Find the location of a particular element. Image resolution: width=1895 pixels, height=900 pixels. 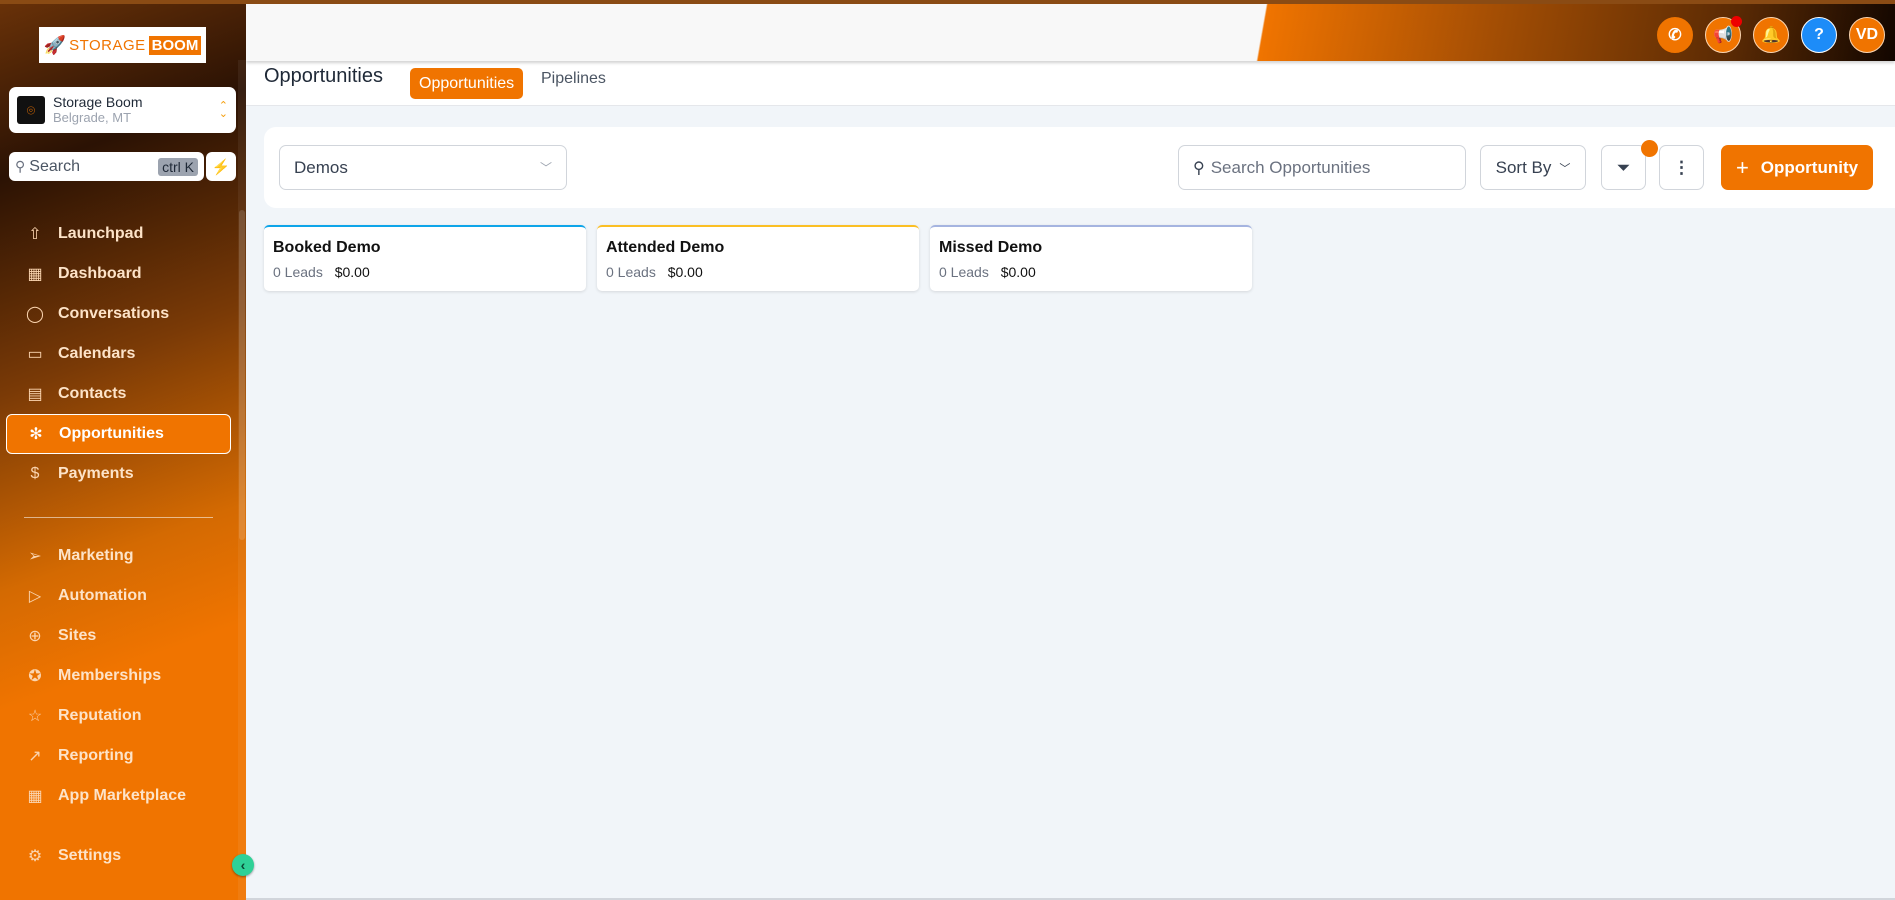

sidebar-item-reputation: ☆ Reputation is located at coordinates (118, 716).